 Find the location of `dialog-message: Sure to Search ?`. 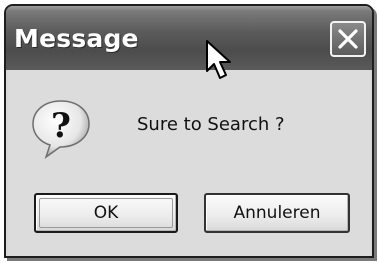

dialog-message: Sure to Search ? is located at coordinates (211, 124).